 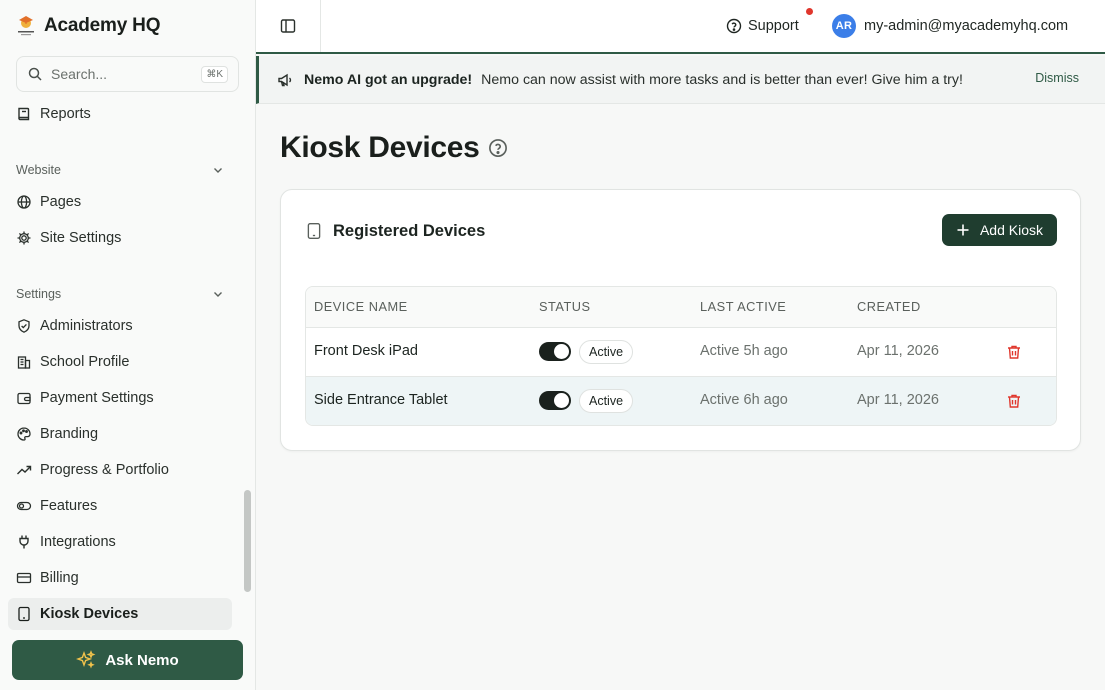 I want to click on group-label-settings: Settings, so click(x=39, y=294).